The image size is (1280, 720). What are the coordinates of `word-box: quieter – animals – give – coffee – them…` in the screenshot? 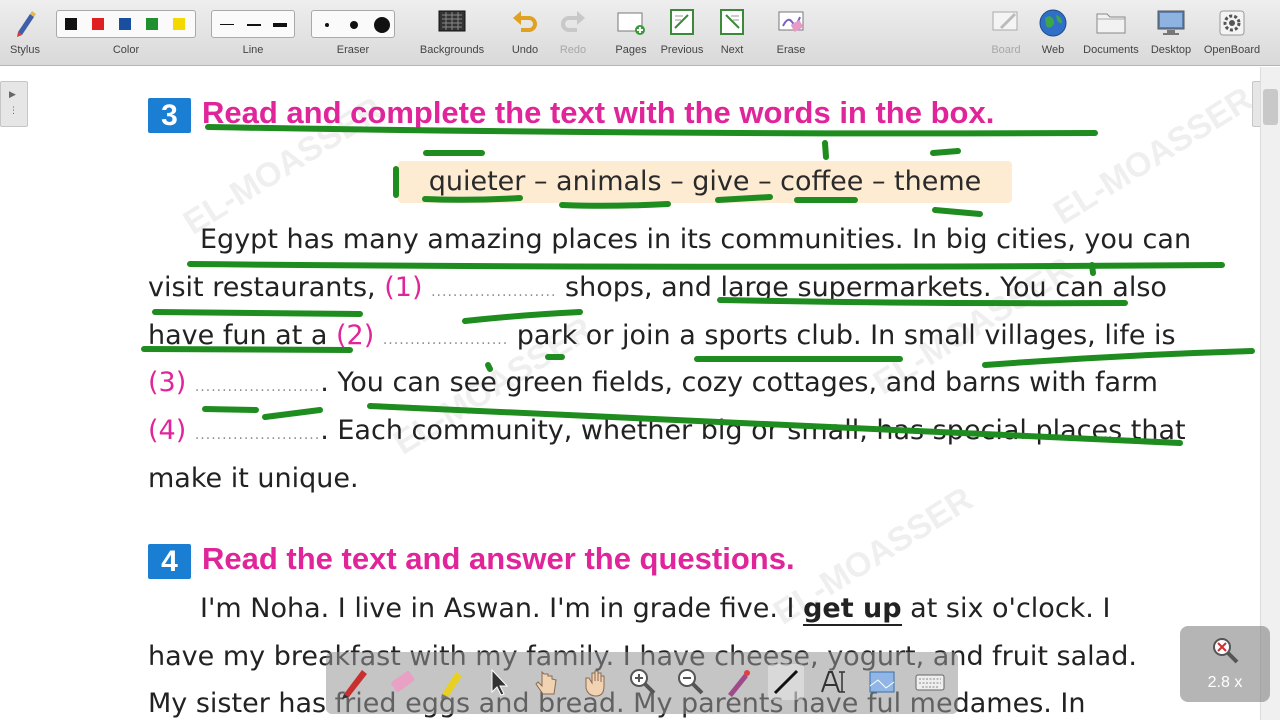 It's located at (705, 182).